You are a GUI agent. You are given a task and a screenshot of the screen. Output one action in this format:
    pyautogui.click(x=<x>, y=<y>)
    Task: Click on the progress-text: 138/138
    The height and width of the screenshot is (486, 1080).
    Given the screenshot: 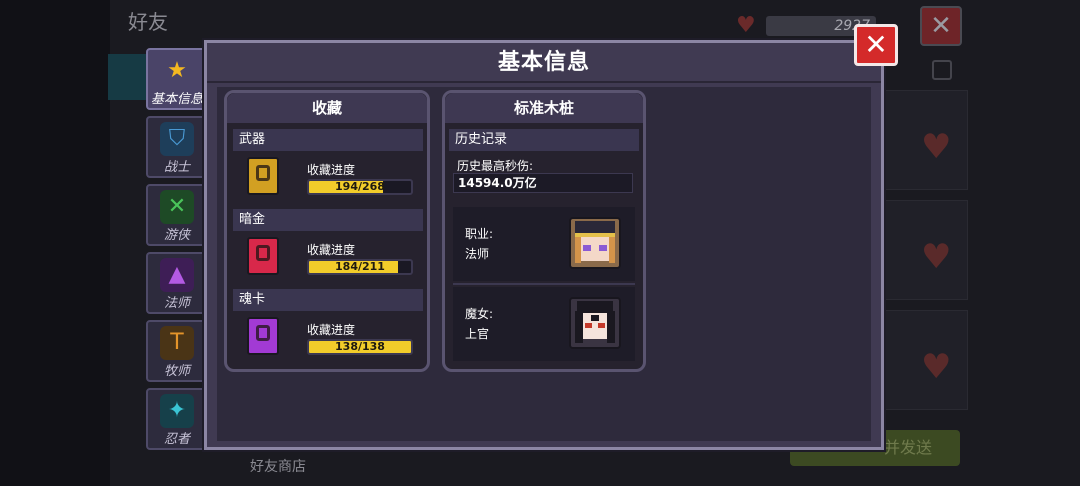 What is the action you would take?
    pyautogui.click(x=360, y=346)
    